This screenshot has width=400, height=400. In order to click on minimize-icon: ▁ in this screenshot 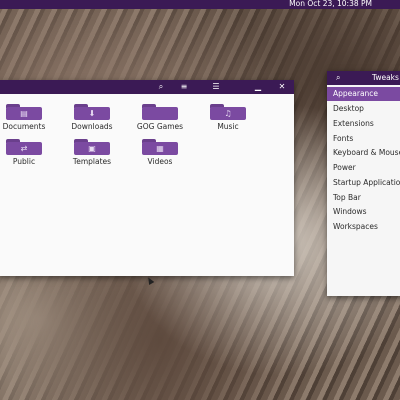, I will do `click(258, 87)`.